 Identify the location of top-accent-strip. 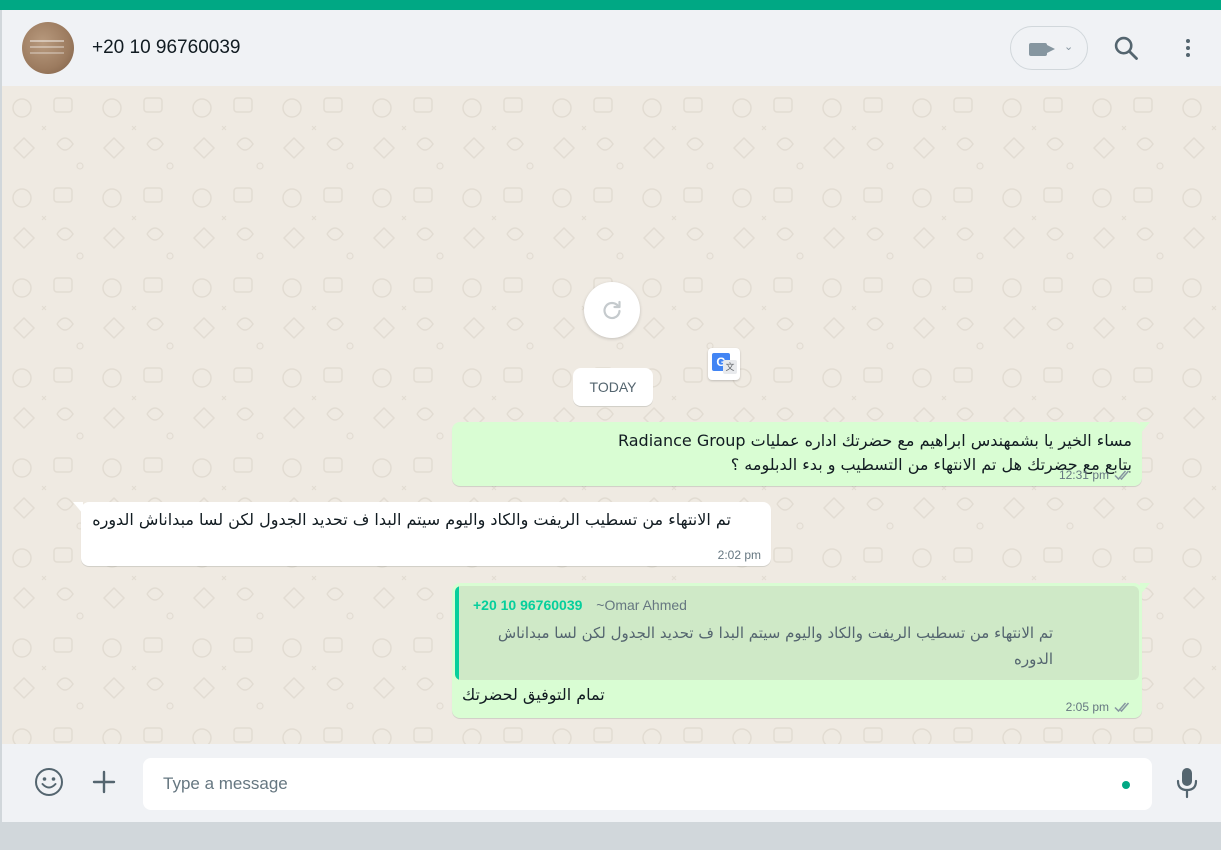
(610, 5).